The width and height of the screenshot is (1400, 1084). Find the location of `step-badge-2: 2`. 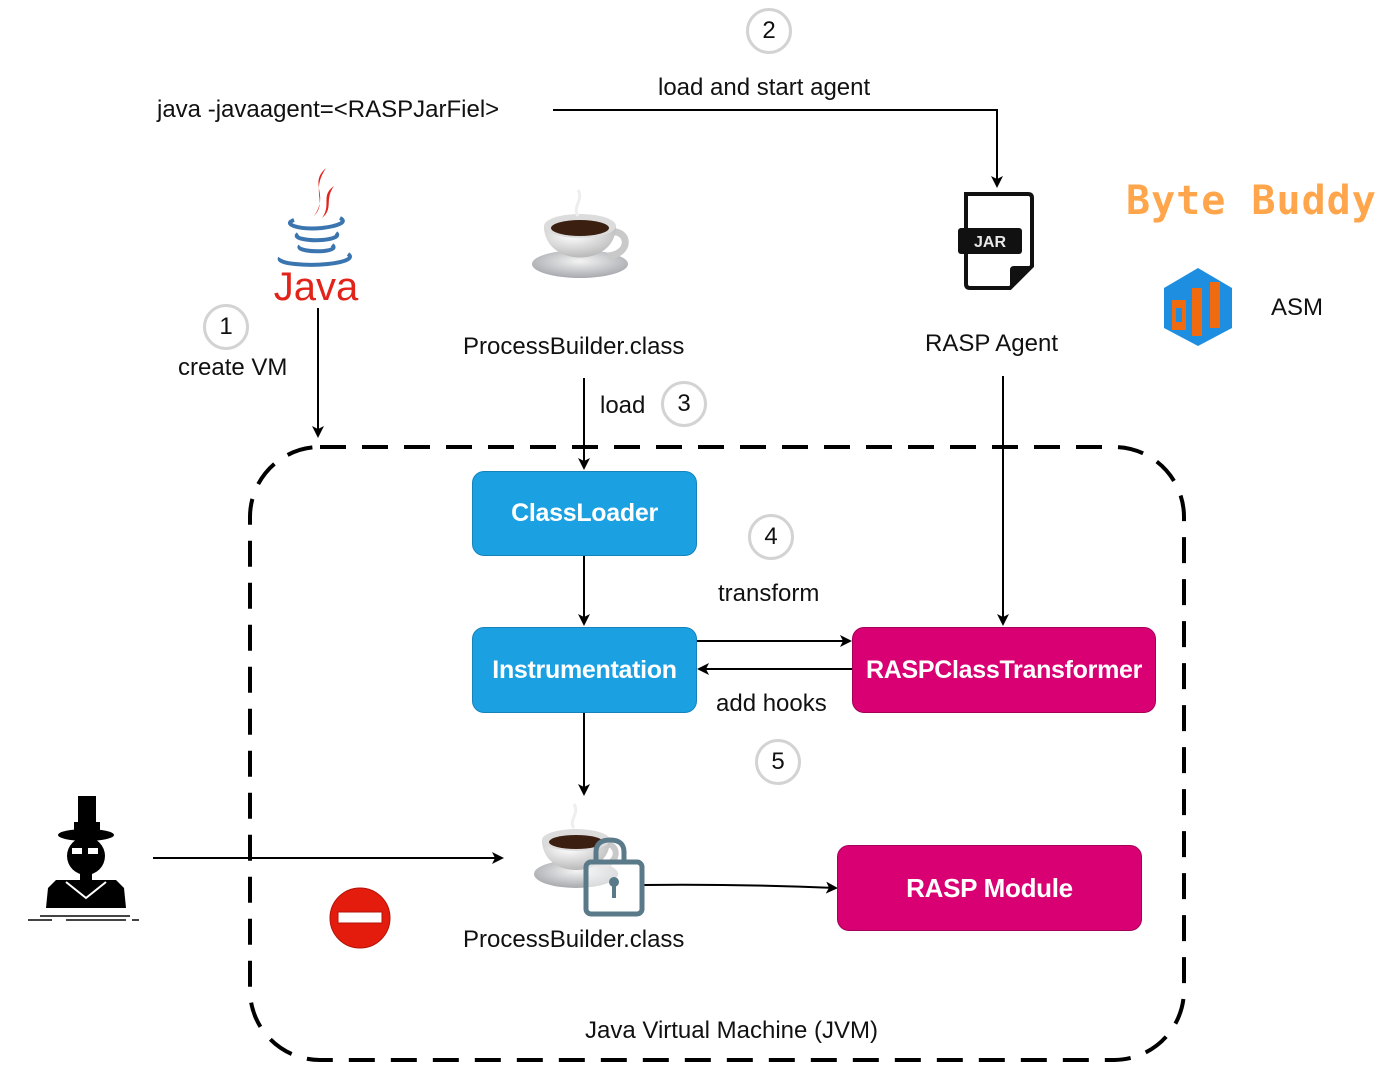

step-badge-2: 2 is located at coordinates (769, 31).